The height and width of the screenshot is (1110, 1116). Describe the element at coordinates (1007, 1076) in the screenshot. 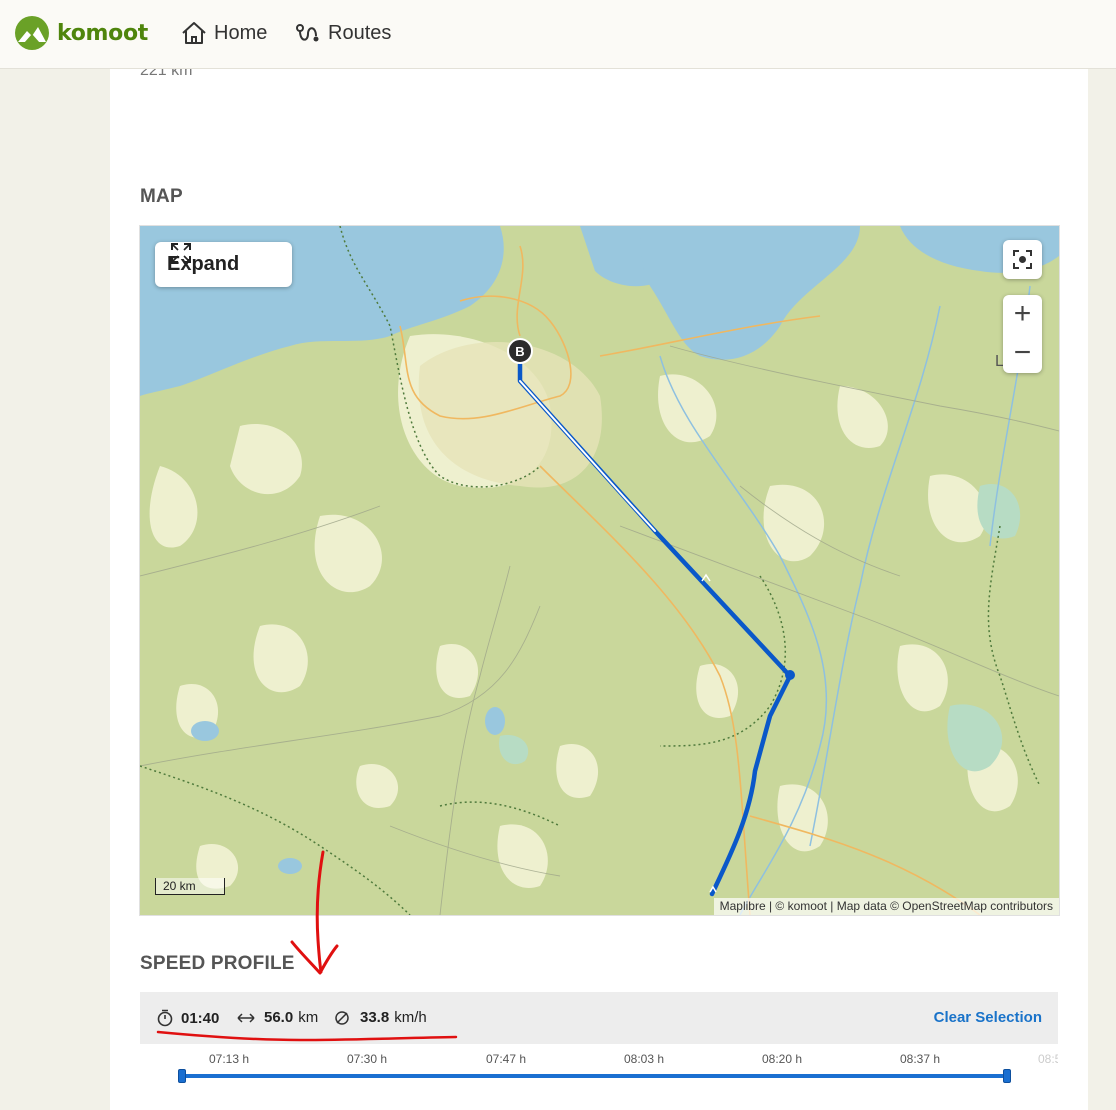

I see `selection-end-handle` at that location.